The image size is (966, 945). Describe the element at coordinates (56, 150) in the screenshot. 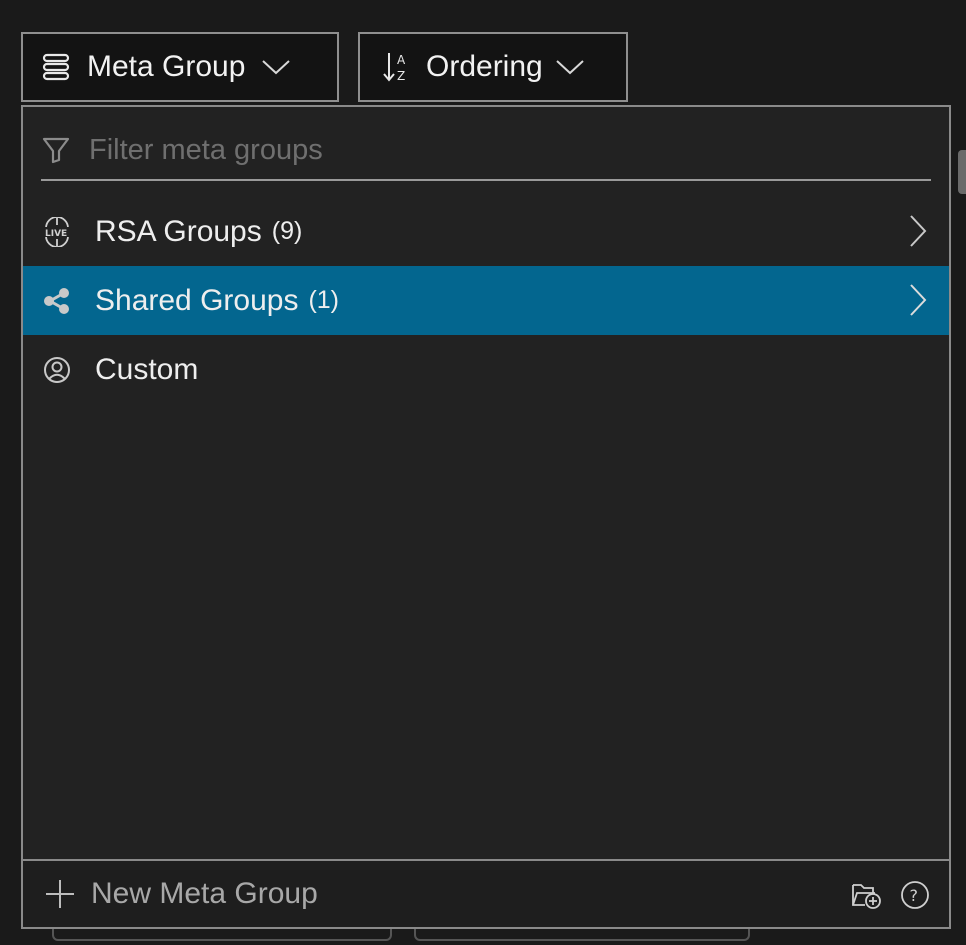

I see `funnel-icon` at that location.